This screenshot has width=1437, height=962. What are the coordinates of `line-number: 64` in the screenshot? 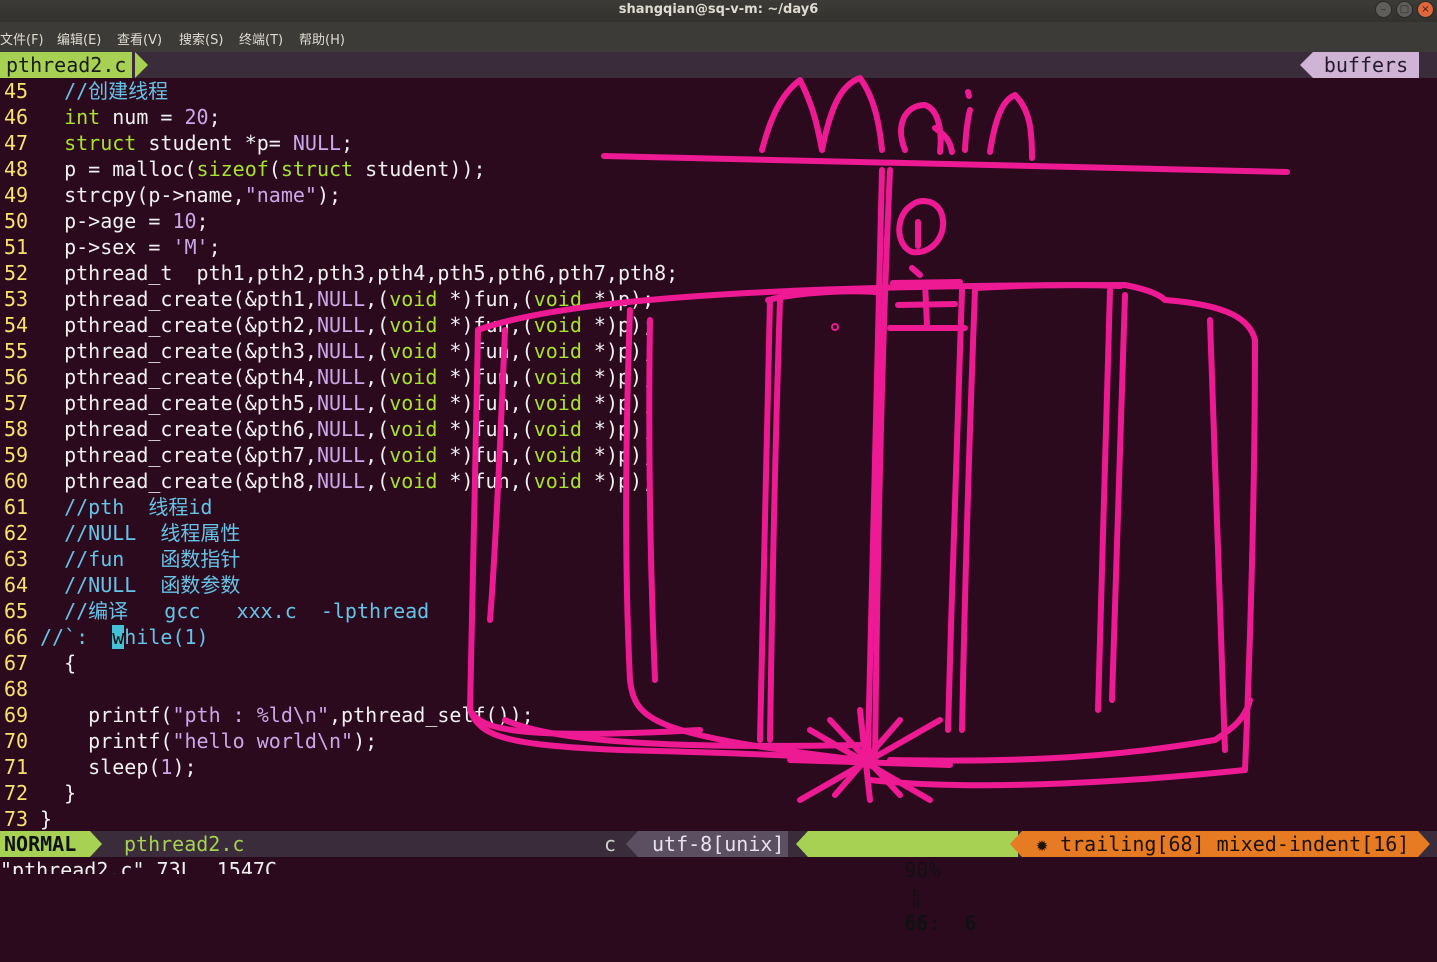 It's located at (16, 585).